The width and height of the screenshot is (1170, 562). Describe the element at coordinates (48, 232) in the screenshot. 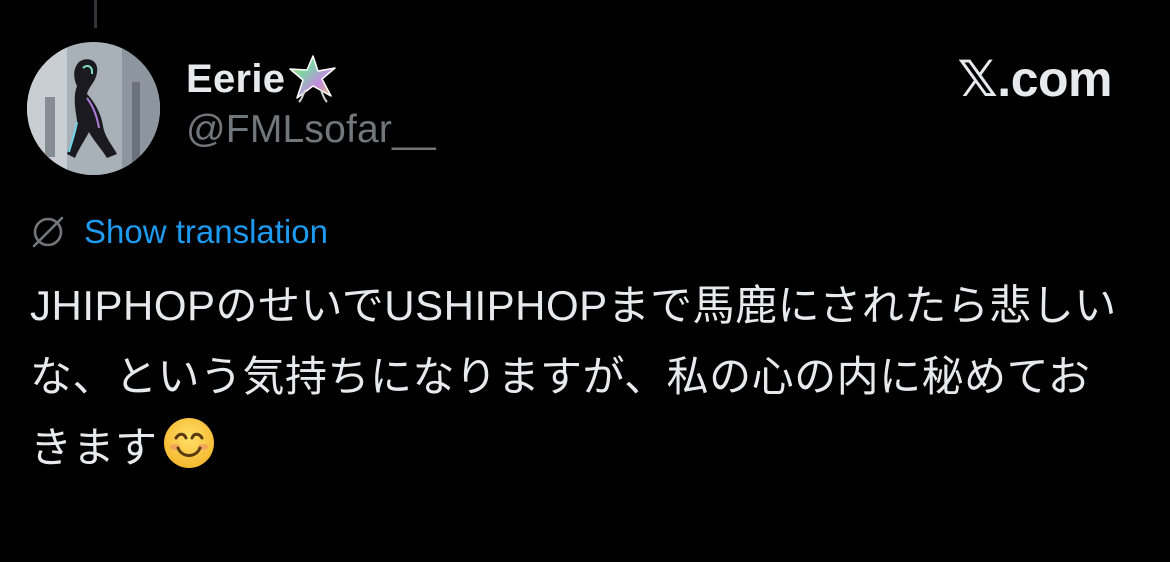

I see `globe-icon` at that location.